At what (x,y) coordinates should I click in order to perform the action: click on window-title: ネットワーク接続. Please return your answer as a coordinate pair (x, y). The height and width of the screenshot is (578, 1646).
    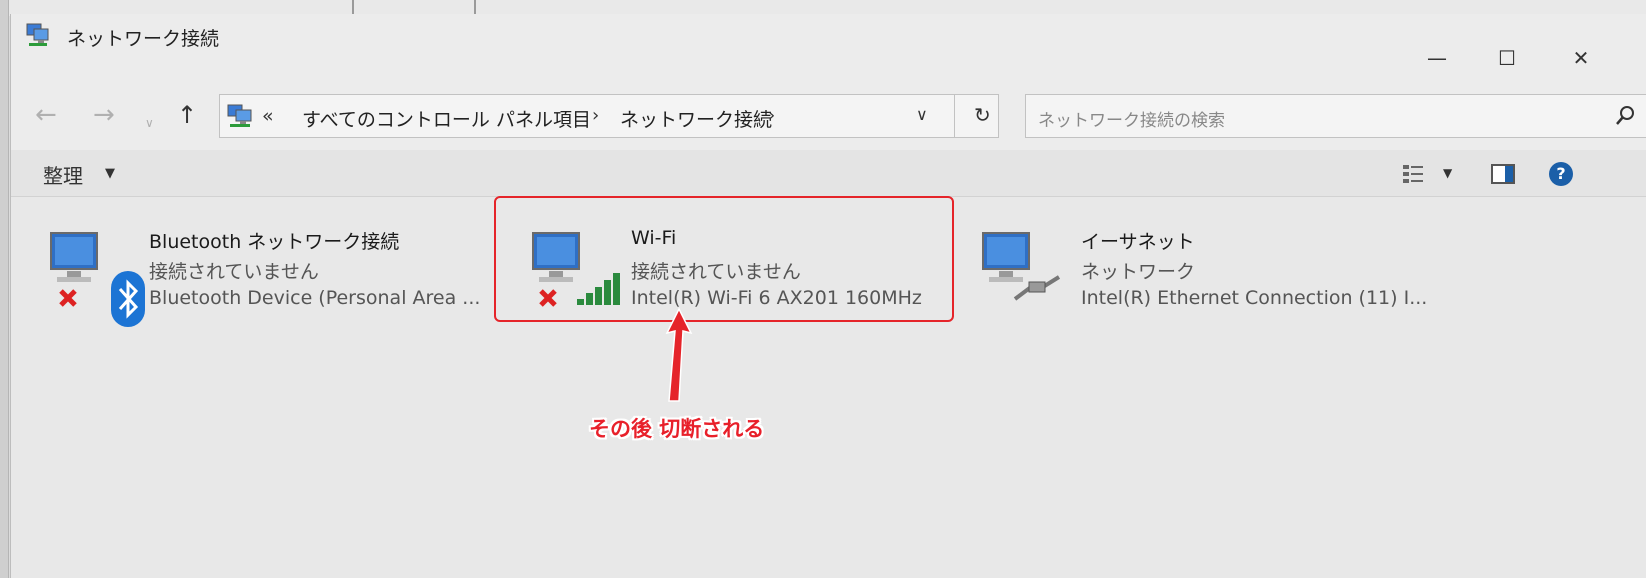
    Looking at the image, I should click on (143, 39).